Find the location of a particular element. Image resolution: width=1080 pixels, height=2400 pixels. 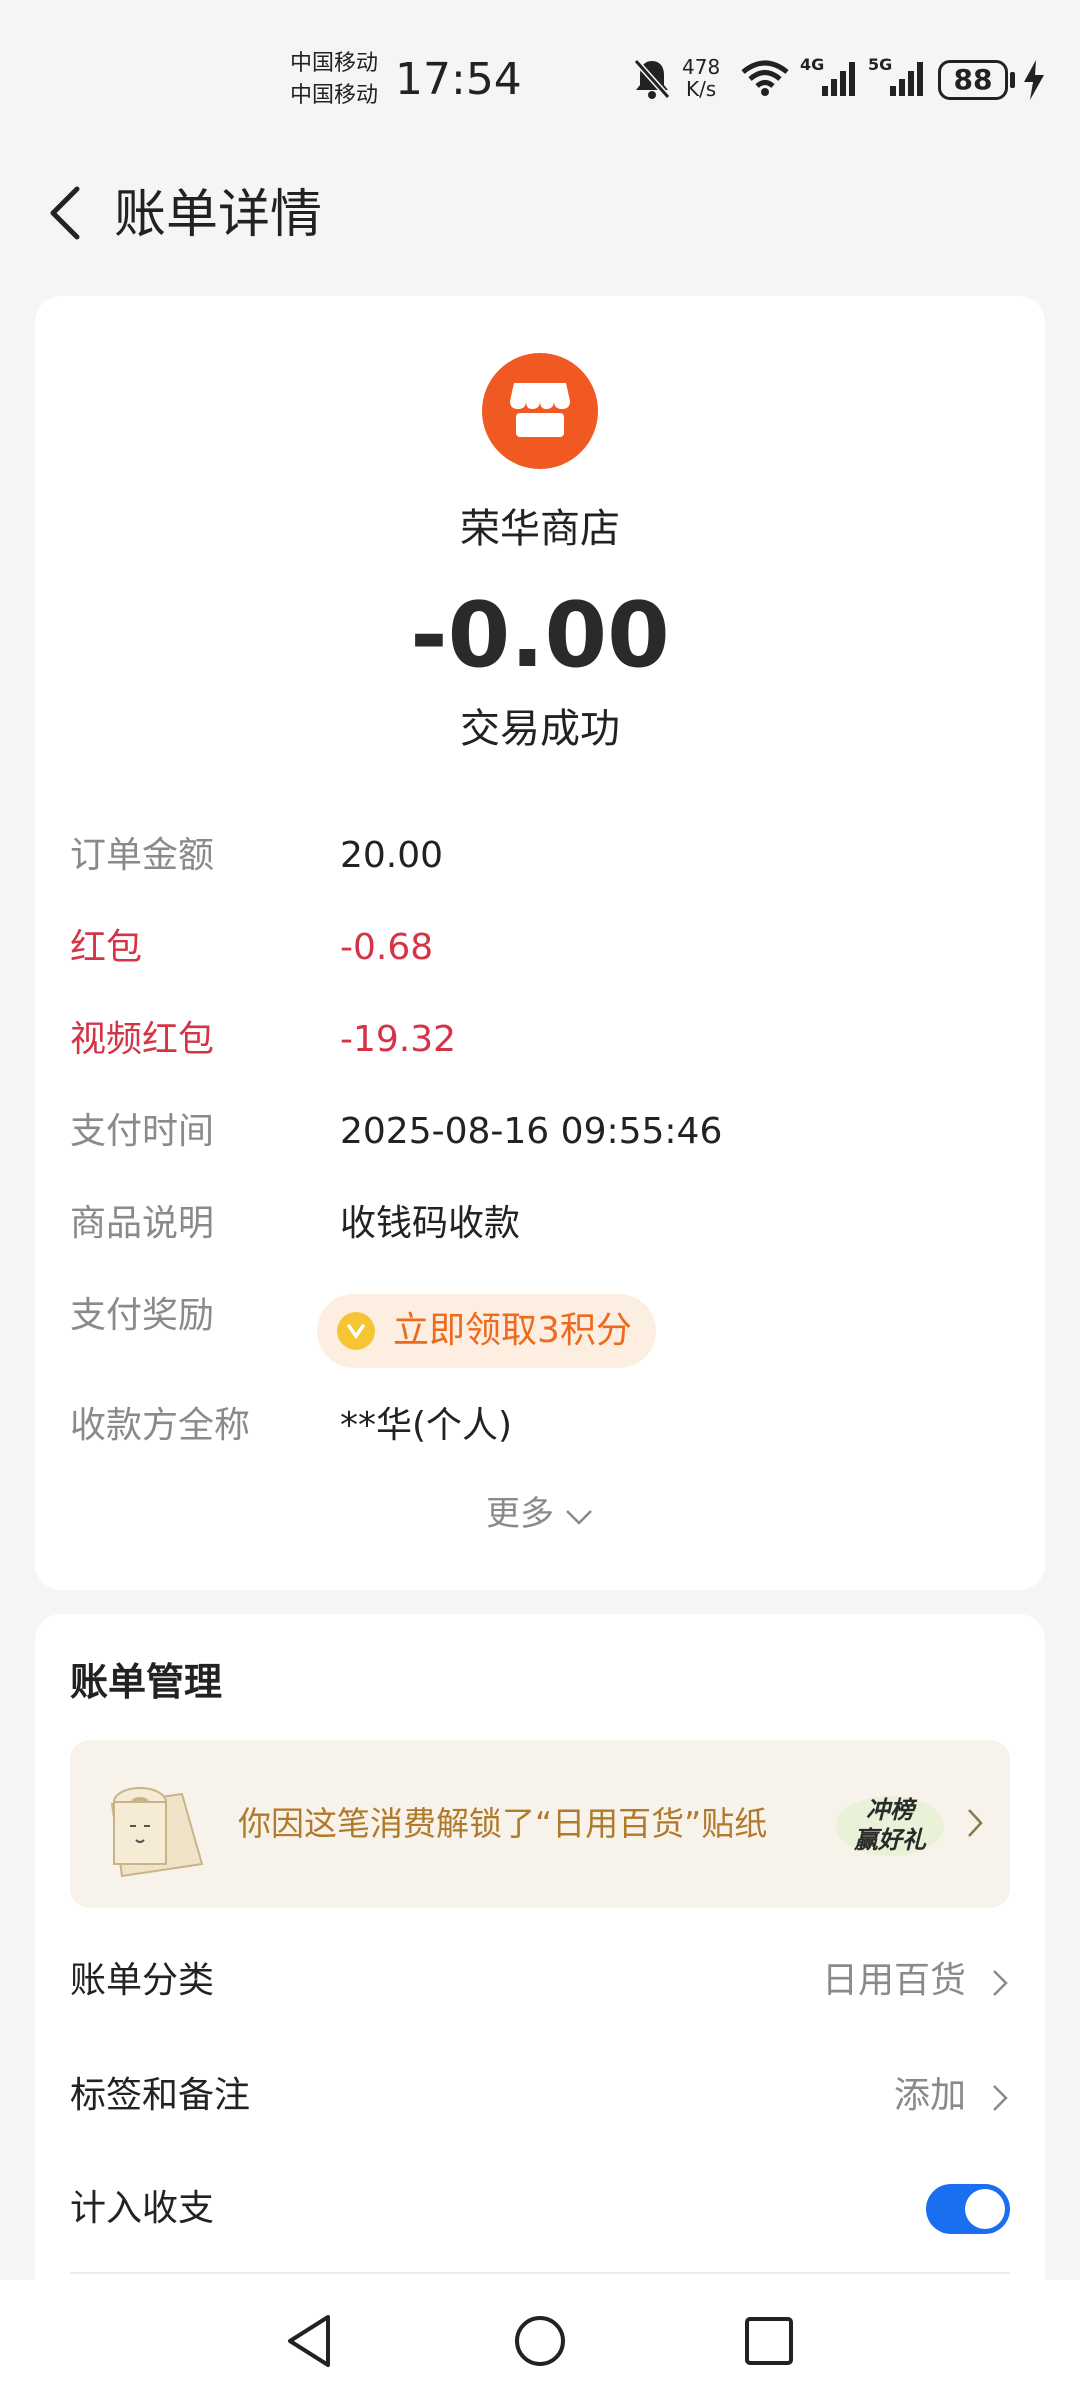

nav-home-button is located at coordinates (540, 2343).